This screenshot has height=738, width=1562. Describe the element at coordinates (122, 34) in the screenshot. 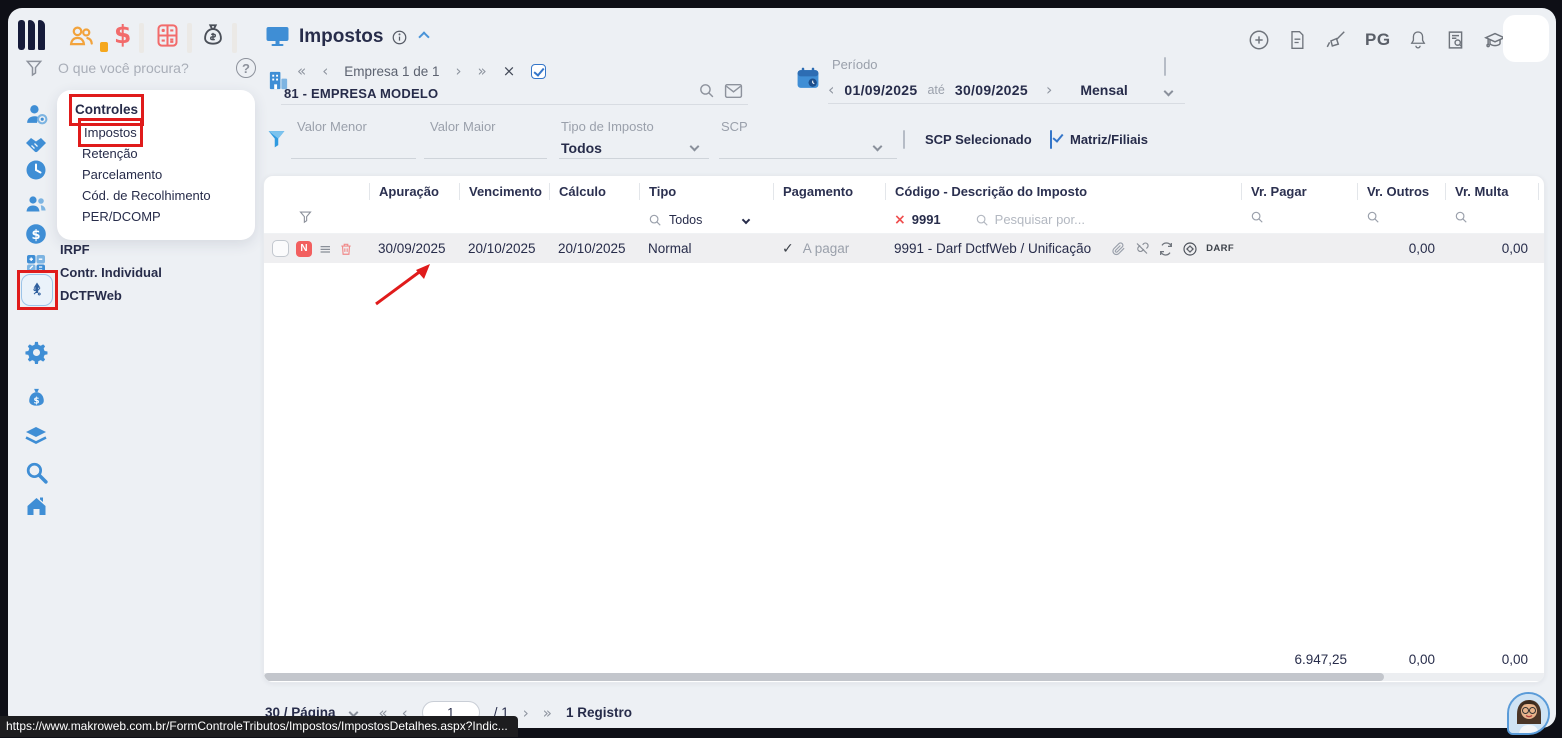

I see `finance-module-icon: $` at that location.